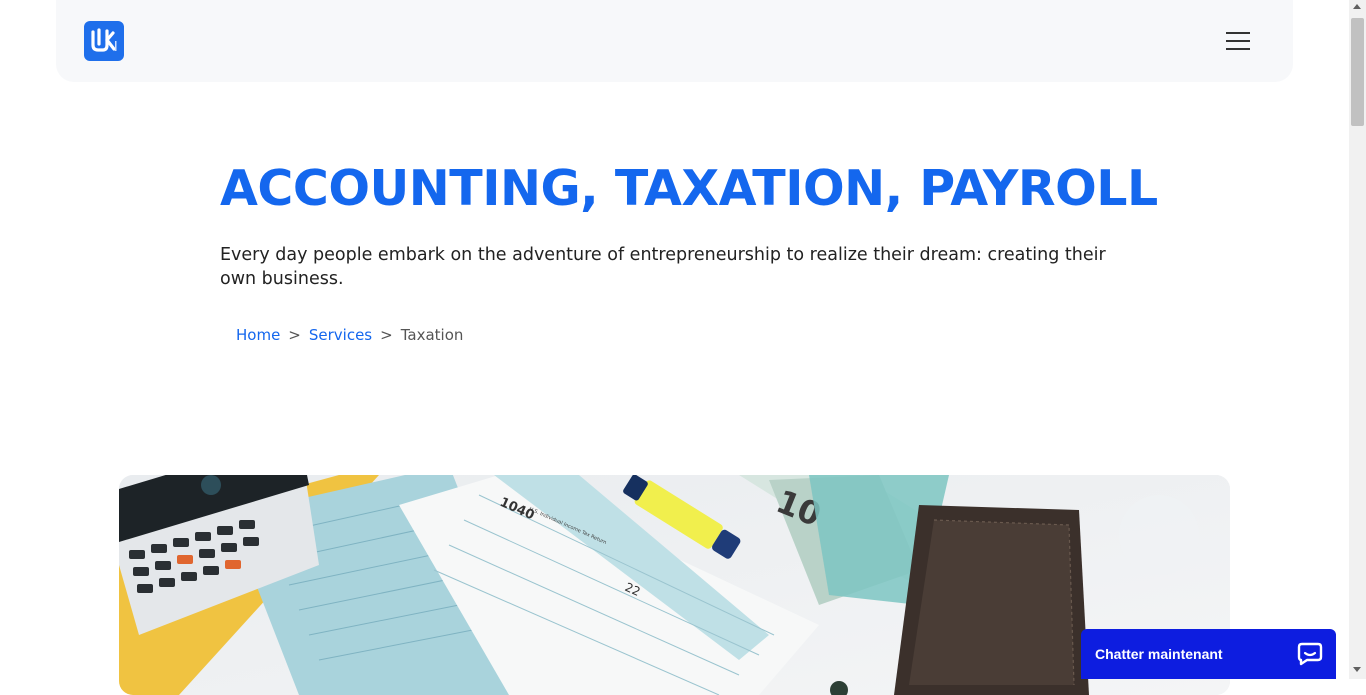  What do you see at coordinates (104, 41) in the screenshot?
I see `uh-logo-icon` at bounding box center [104, 41].